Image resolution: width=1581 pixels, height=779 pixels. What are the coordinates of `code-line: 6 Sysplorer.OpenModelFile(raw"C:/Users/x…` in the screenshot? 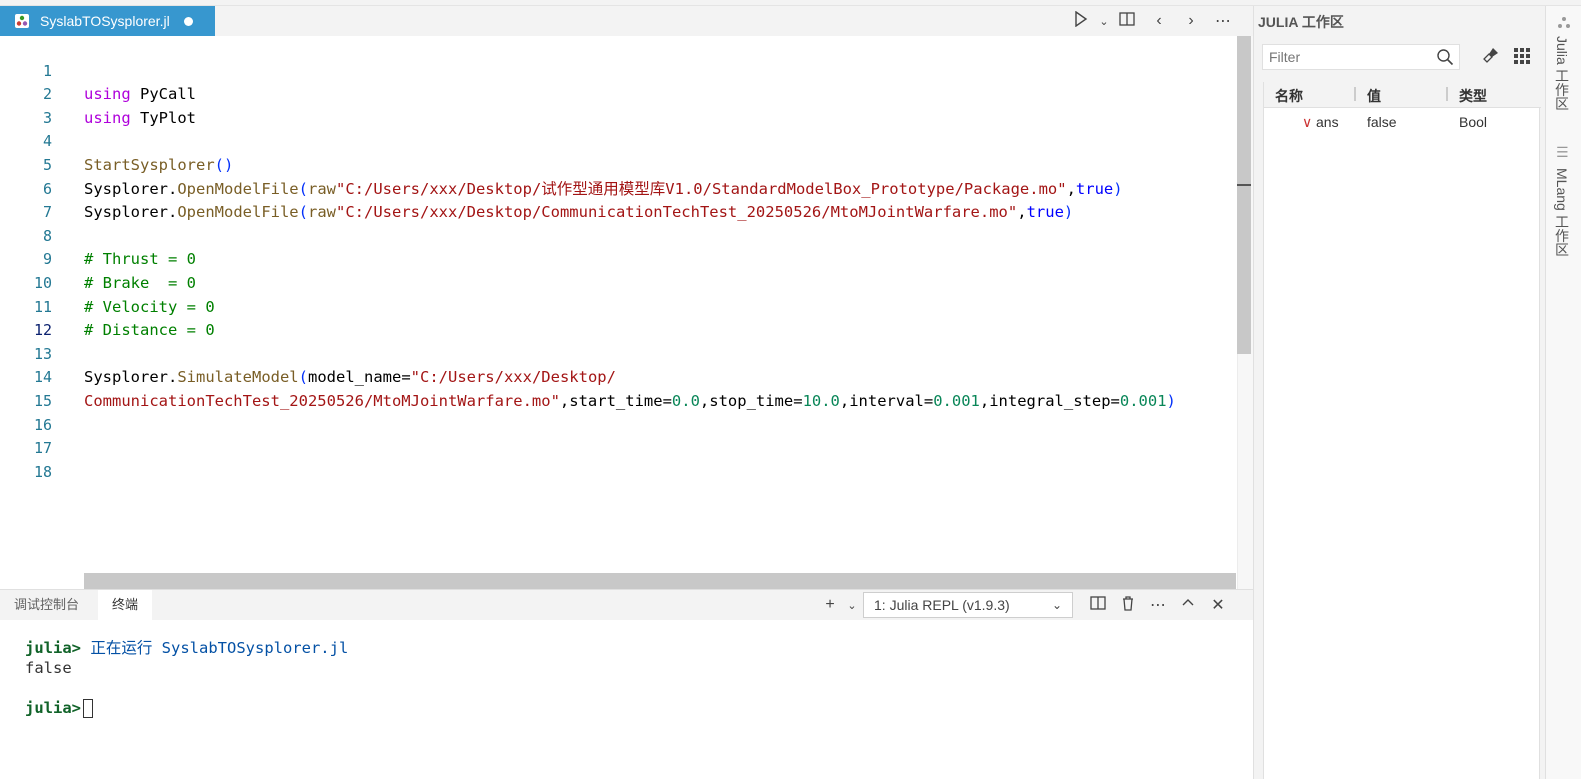 It's located at (618, 188).